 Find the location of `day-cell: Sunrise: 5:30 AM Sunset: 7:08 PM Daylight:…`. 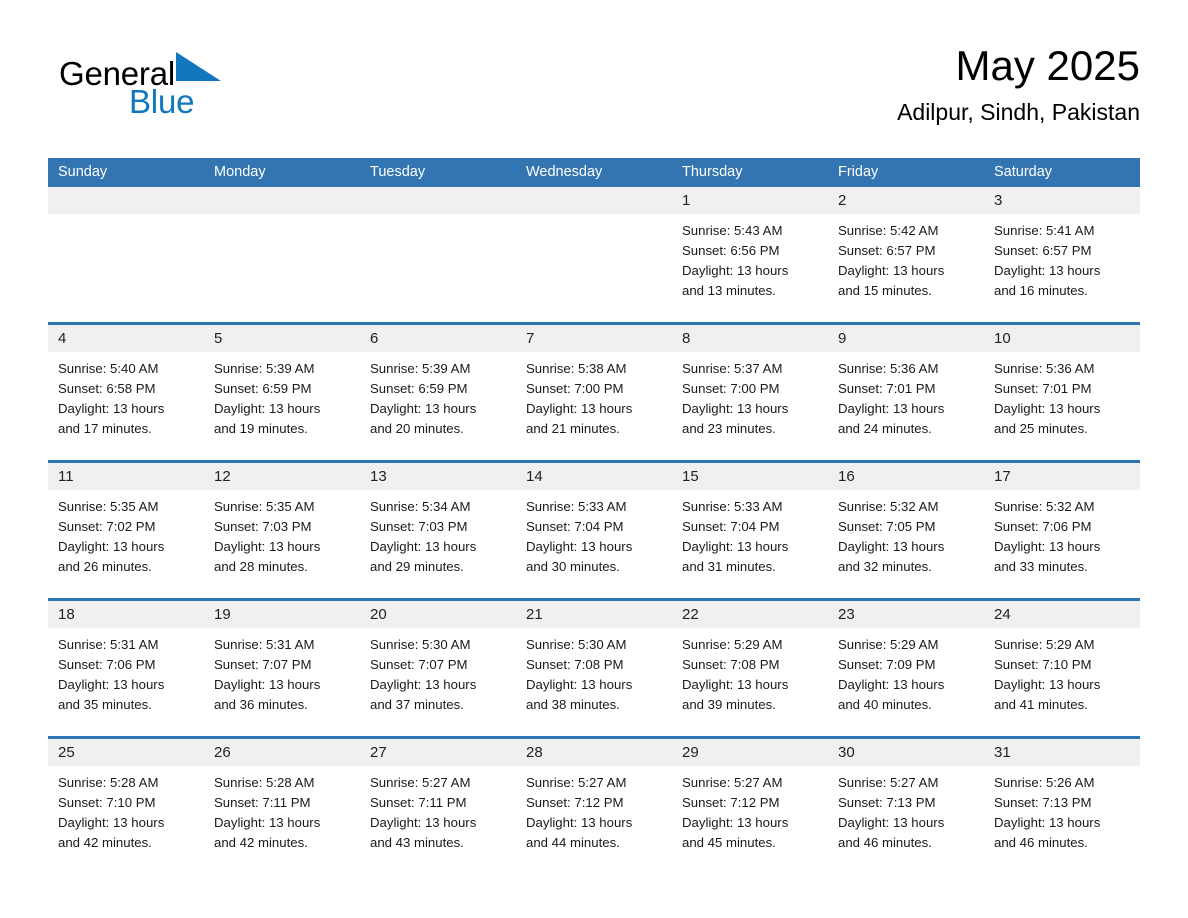

day-cell: Sunrise: 5:30 AM Sunset: 7:08 PM Daylight:… is located at coordinates (594, 682).